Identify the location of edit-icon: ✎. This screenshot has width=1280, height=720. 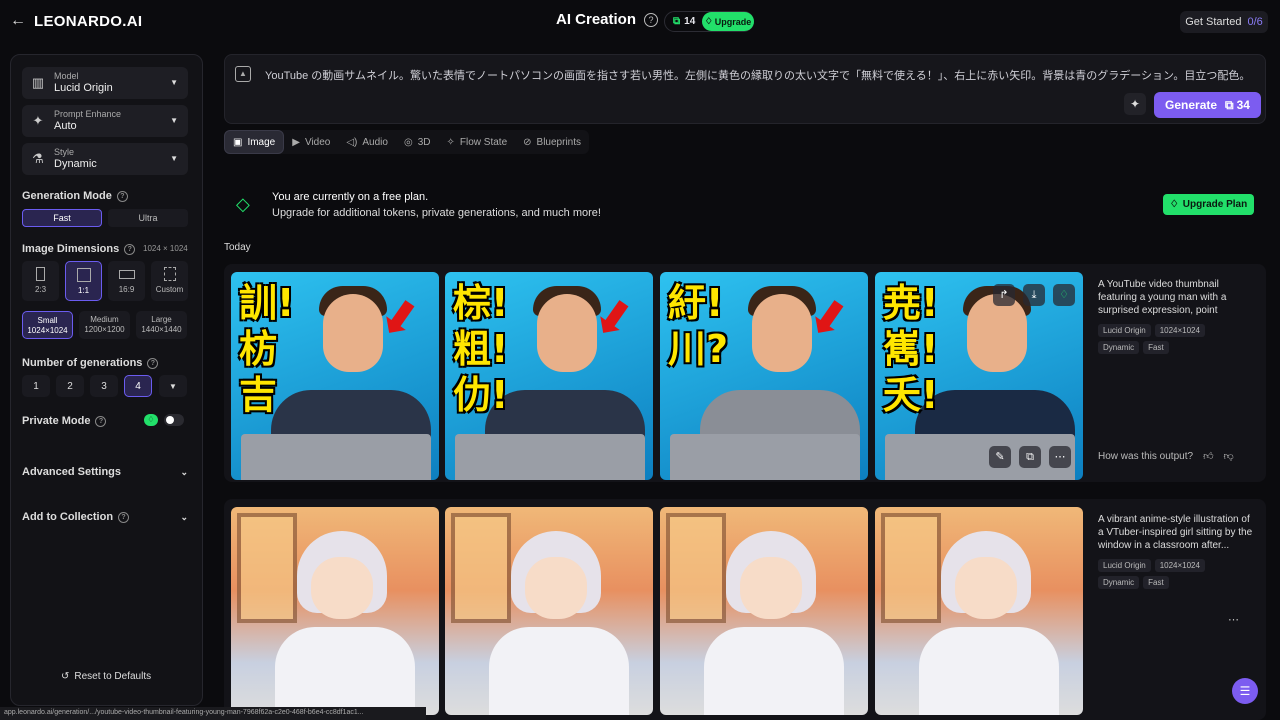
(1000, 457).